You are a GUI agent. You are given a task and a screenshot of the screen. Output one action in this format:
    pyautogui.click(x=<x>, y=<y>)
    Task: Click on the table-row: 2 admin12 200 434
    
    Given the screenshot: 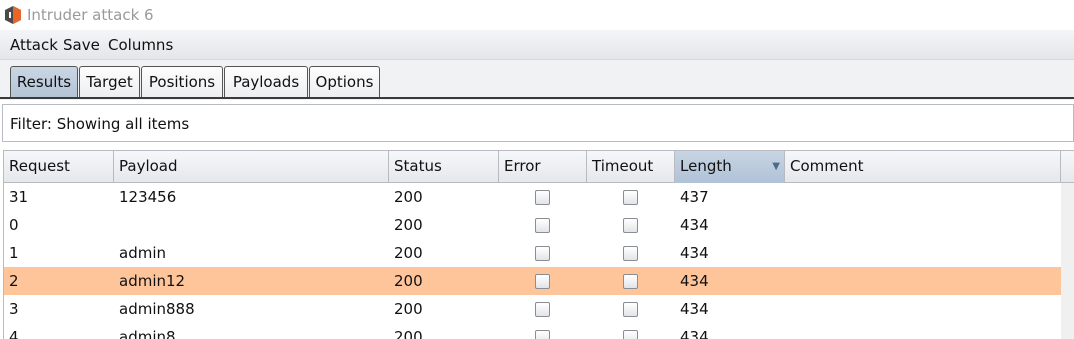 What is the action you would take?
    pyautogui.click(x=532, y=281)
    